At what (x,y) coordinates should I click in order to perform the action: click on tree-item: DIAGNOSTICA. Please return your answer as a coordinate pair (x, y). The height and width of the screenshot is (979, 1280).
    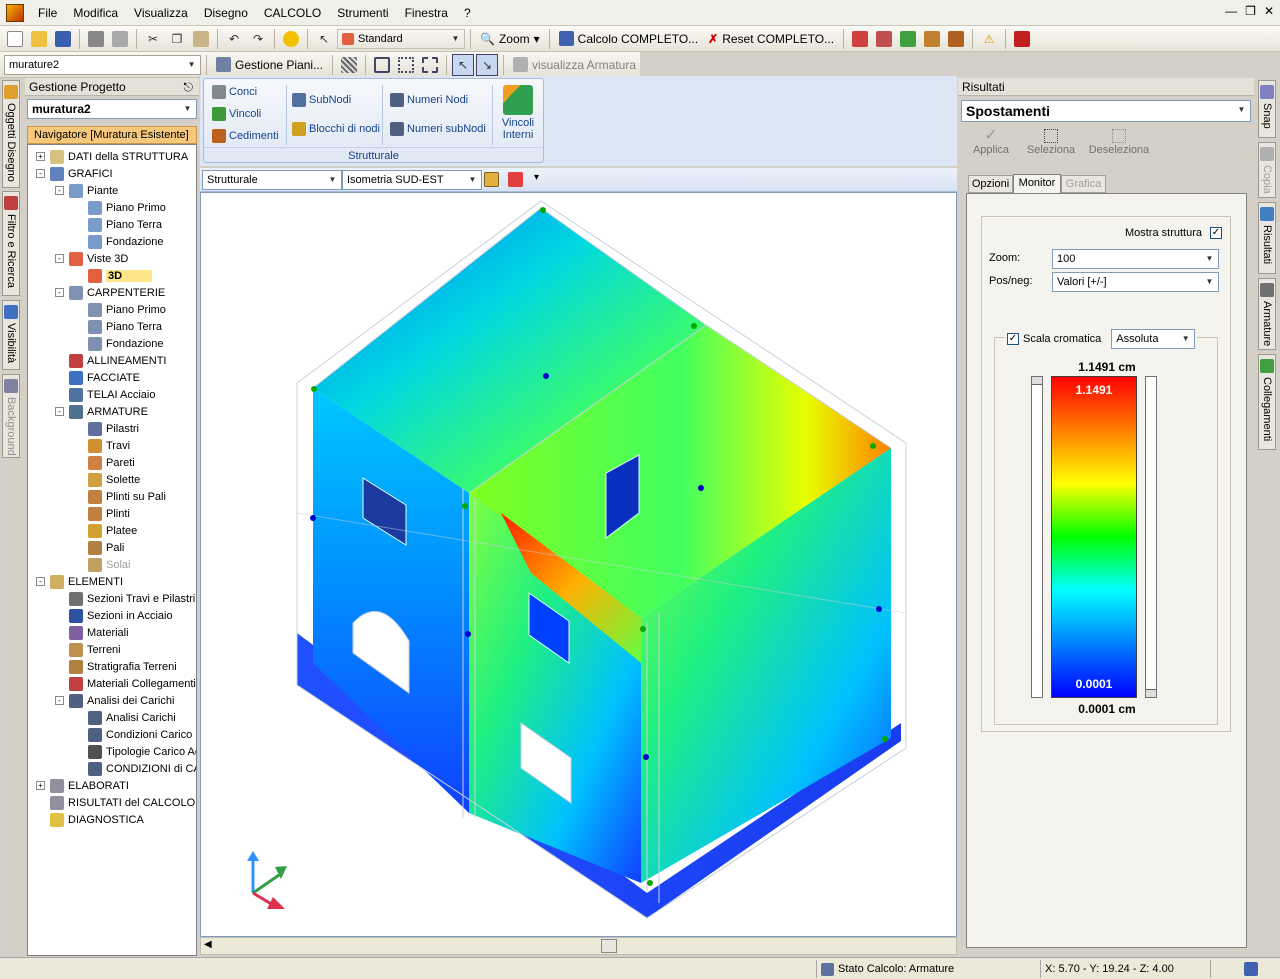
    Looking at the image, I should click on (97, 819).